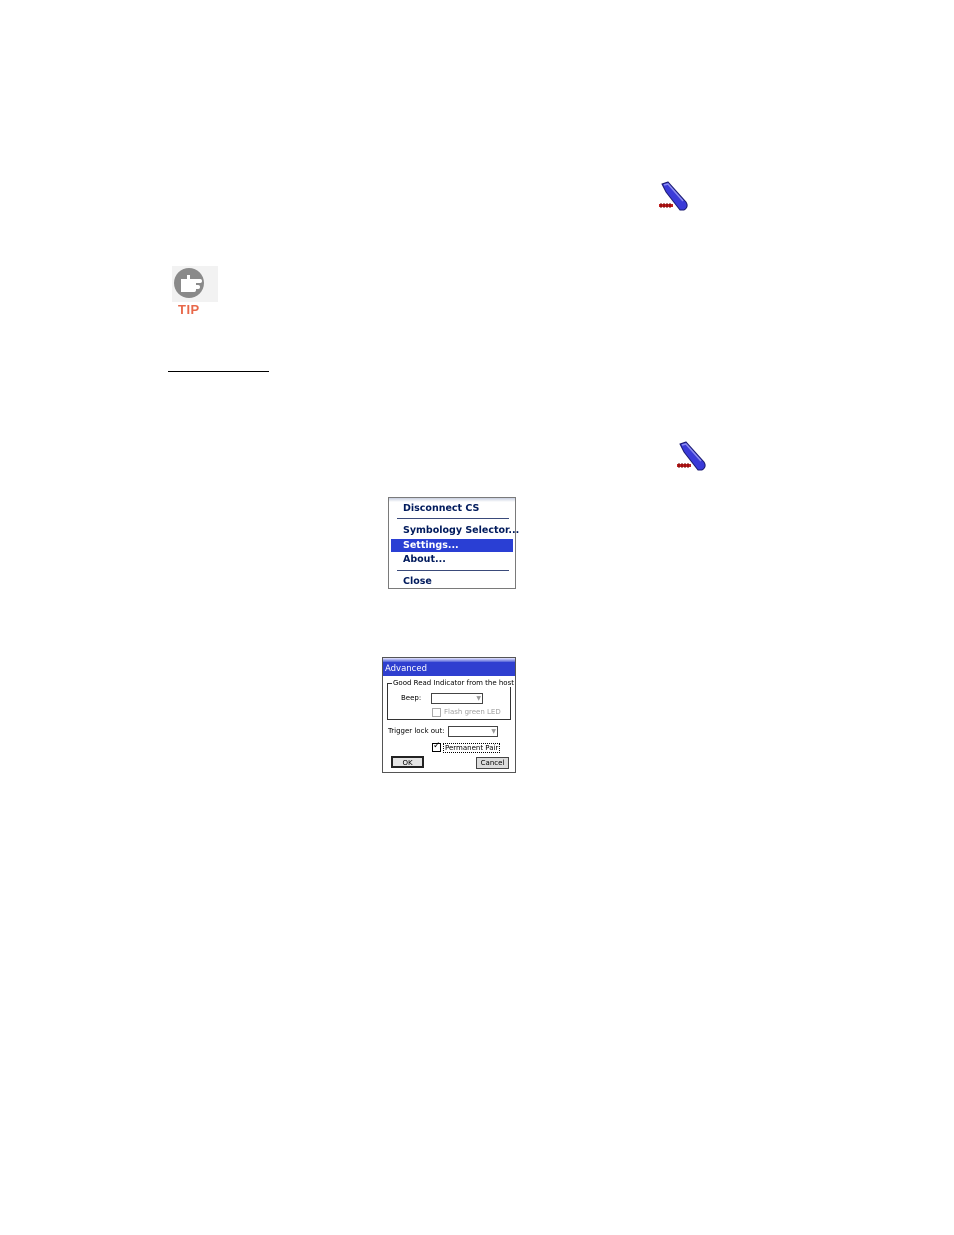  Describe the element at coordinates (472, 748) in the screenshot. I see `permanent-pair-label: Permanent Pair` at that location.